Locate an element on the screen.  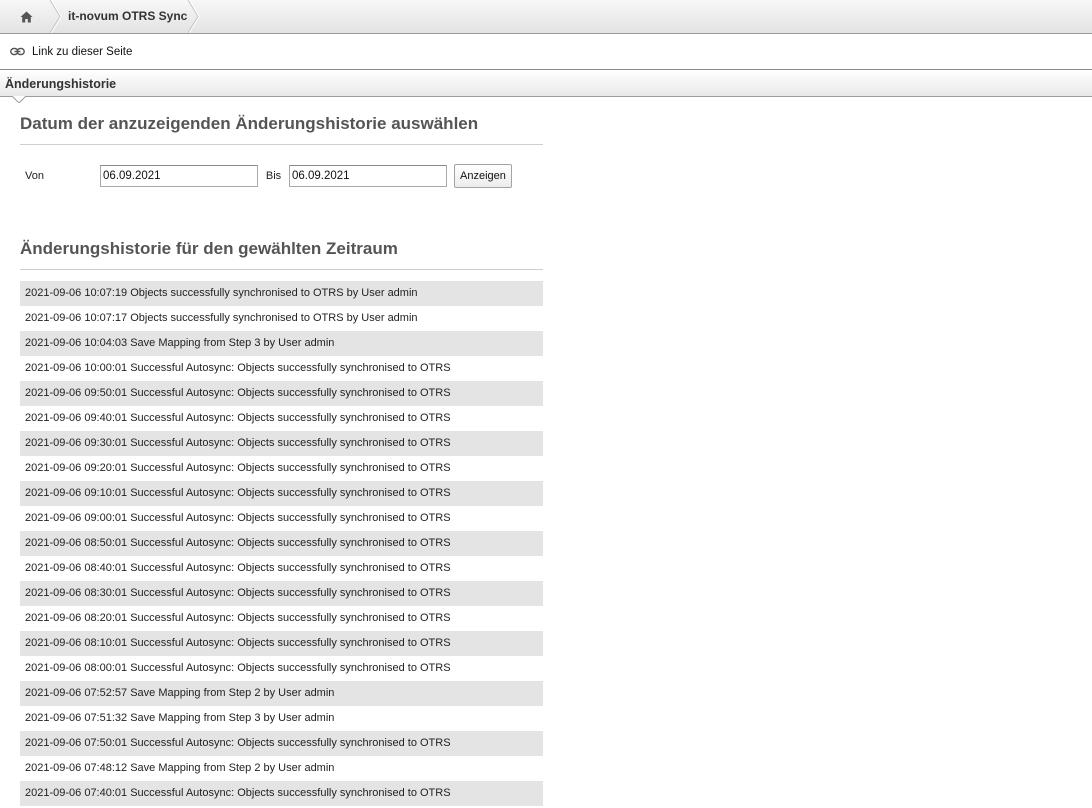
page-link-label: Link zu dieser Seite is located at coordinates (82, 52).